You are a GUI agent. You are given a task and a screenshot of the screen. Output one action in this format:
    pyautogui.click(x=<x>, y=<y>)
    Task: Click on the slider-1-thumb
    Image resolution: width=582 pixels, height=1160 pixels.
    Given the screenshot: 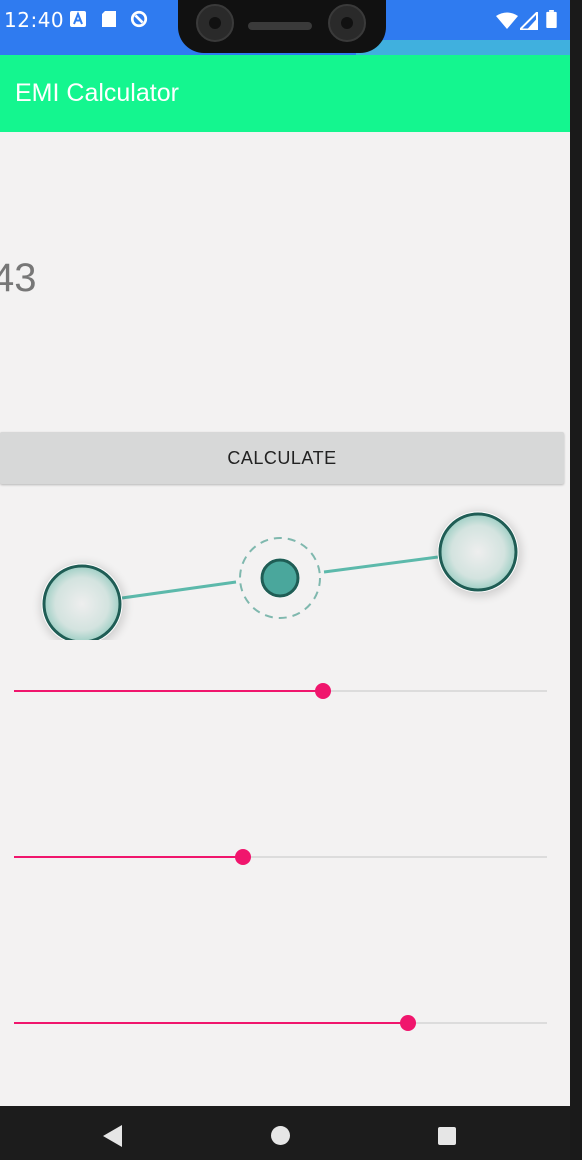 What is the action you would take?
    pyautogui.click(x=323, y=691)
    